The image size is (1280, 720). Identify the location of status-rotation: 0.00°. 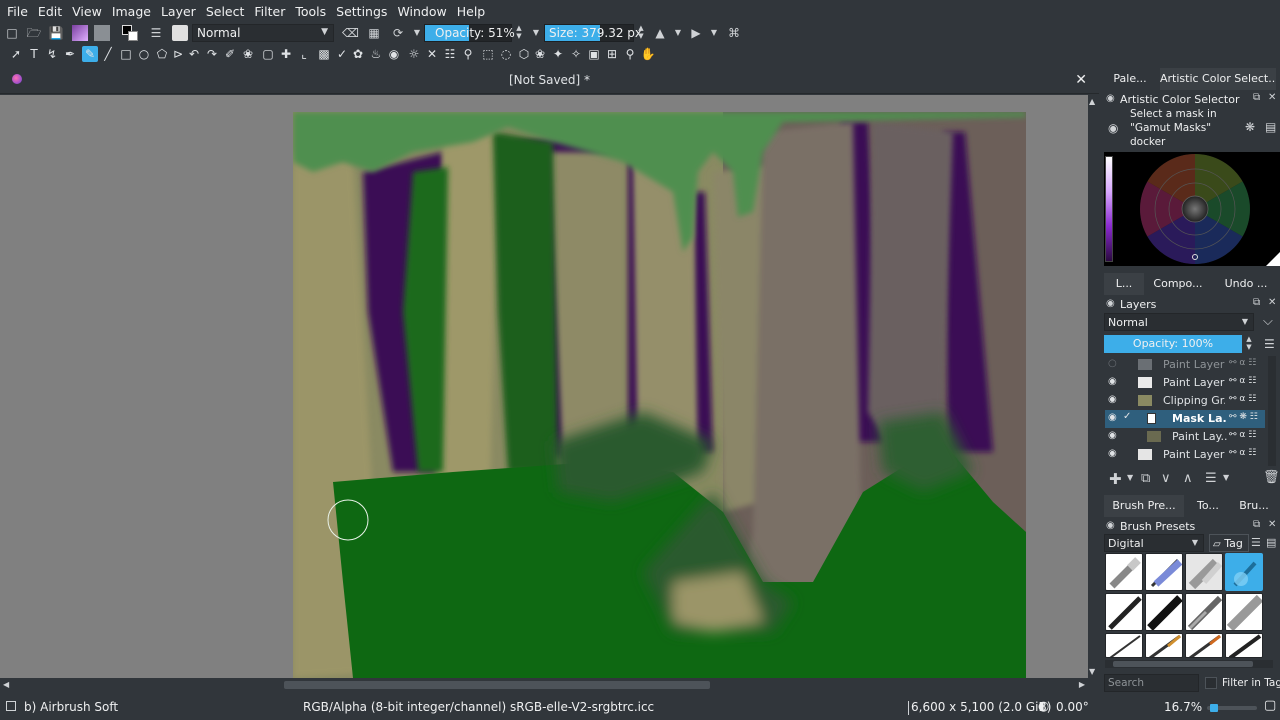
(1072, 707).